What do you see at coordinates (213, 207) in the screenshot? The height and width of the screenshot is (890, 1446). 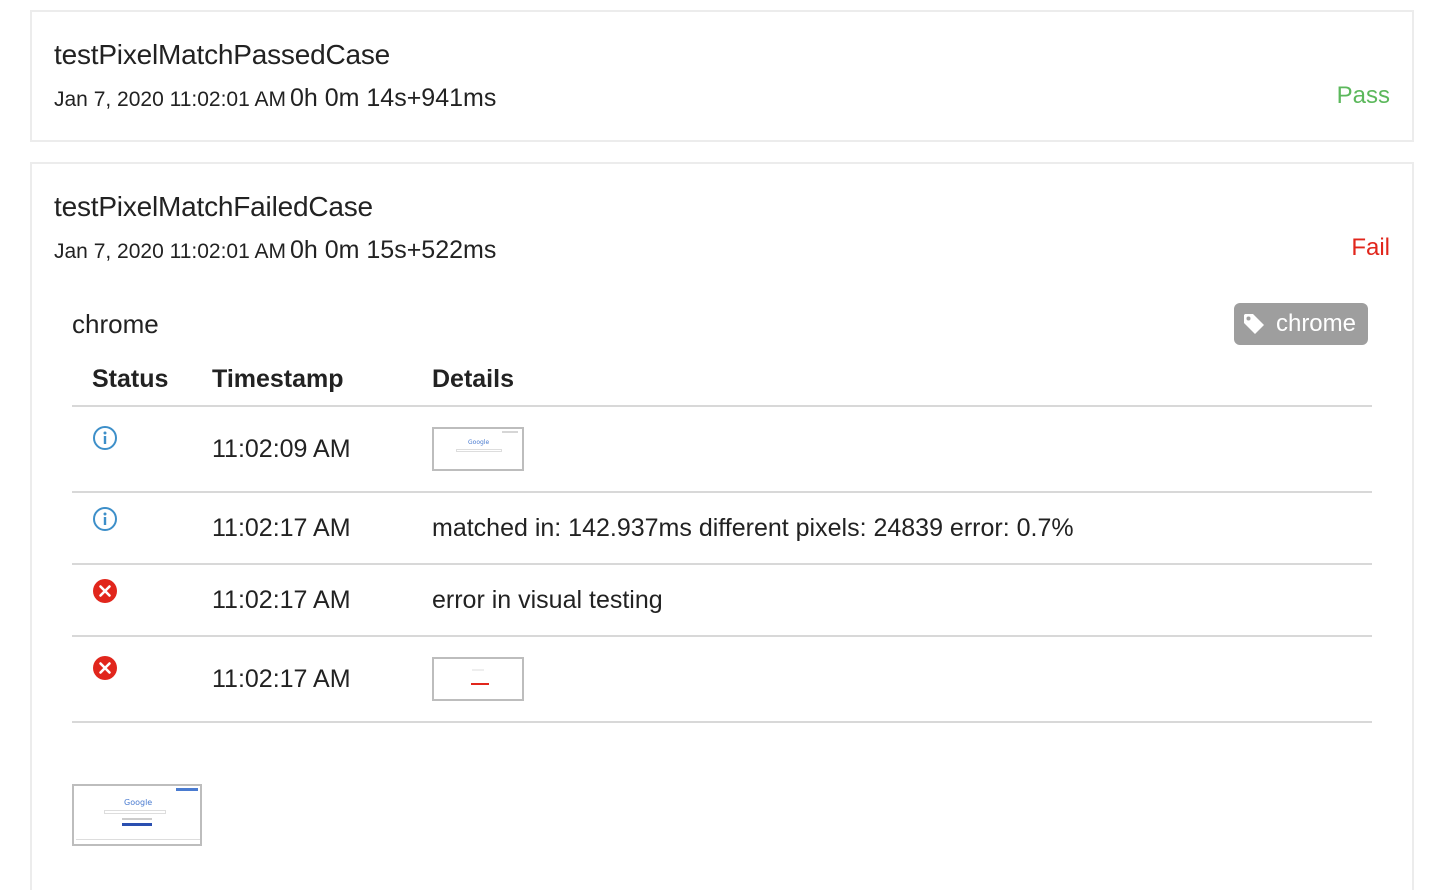 I see `test-name: testPixelMatchFailedCase` at bounding box center [213, 207].